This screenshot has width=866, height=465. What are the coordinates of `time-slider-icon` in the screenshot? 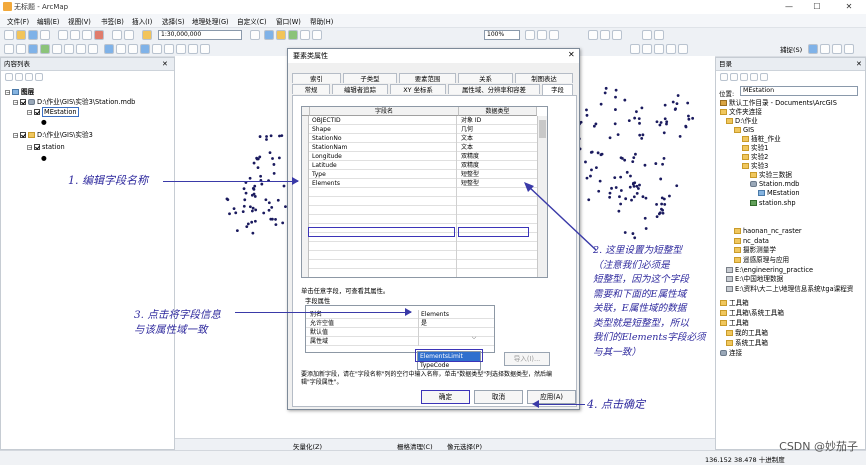 It's located at (205, 49).